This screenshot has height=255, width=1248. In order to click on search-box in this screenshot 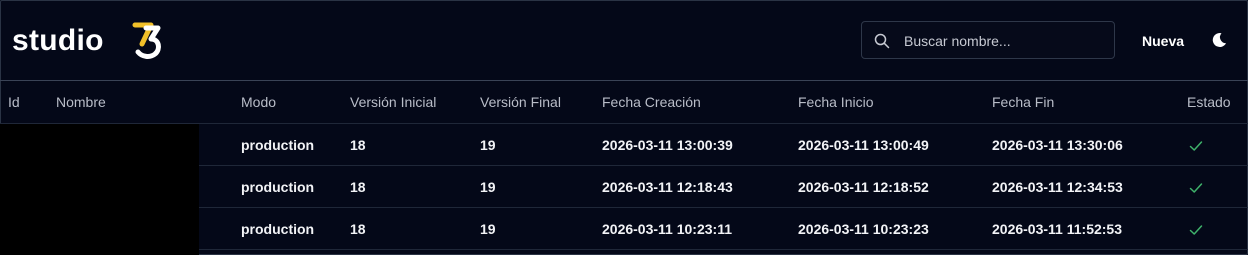, I will do `click(988, 40)`.